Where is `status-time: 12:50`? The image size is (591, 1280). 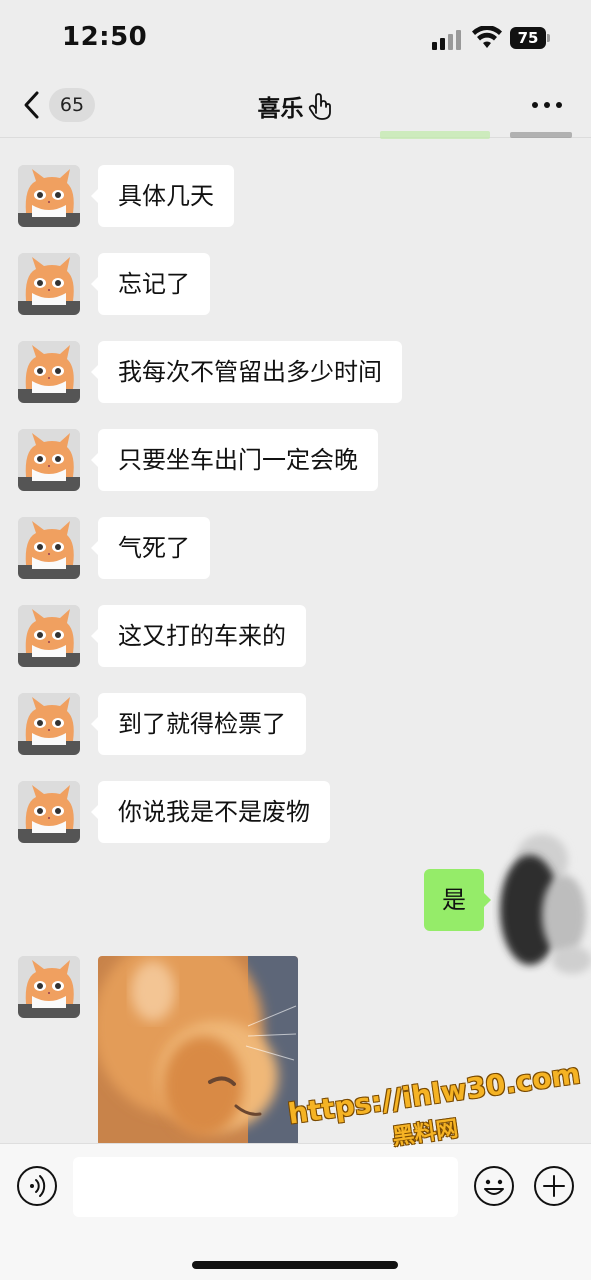 status-time: 12:50 is located at coordinates (105, 37).